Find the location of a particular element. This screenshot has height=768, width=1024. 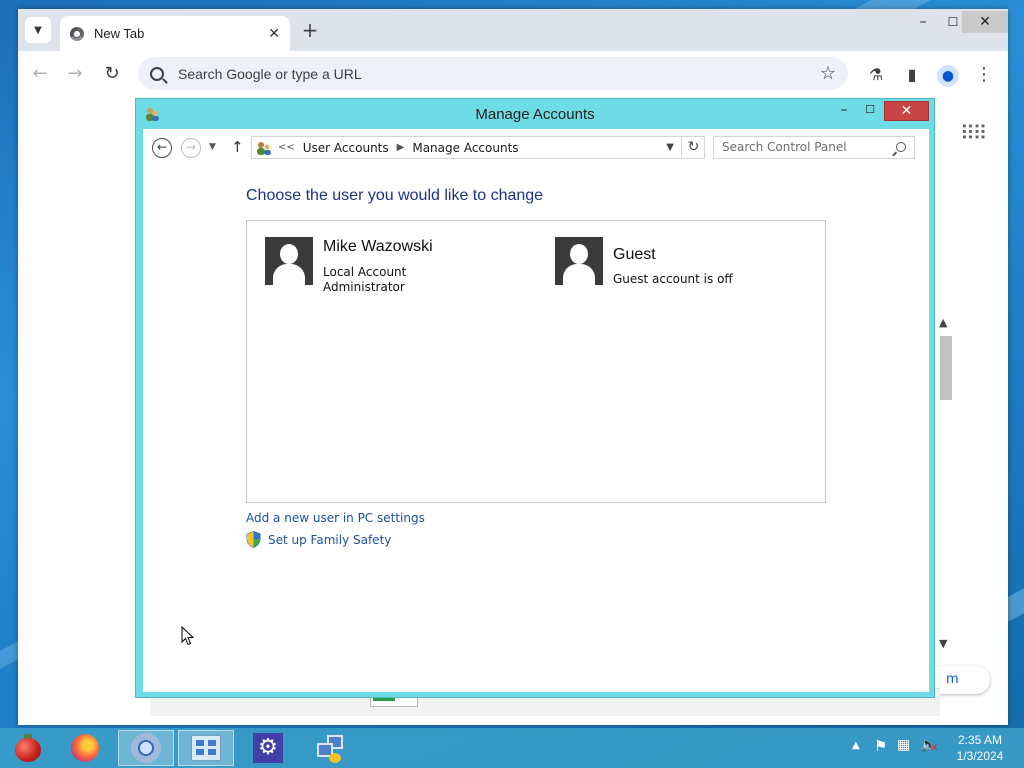

gear-icon: ⚙ is located at coordinates (268, 748).